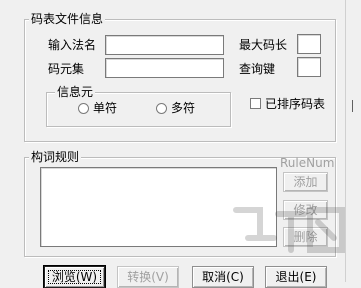 The width and height of the screenshot is (361, 288). Describe the element at coordinates (75, 92) in the screenshot. I see `info-unit-group-title: 信息元` at that location.